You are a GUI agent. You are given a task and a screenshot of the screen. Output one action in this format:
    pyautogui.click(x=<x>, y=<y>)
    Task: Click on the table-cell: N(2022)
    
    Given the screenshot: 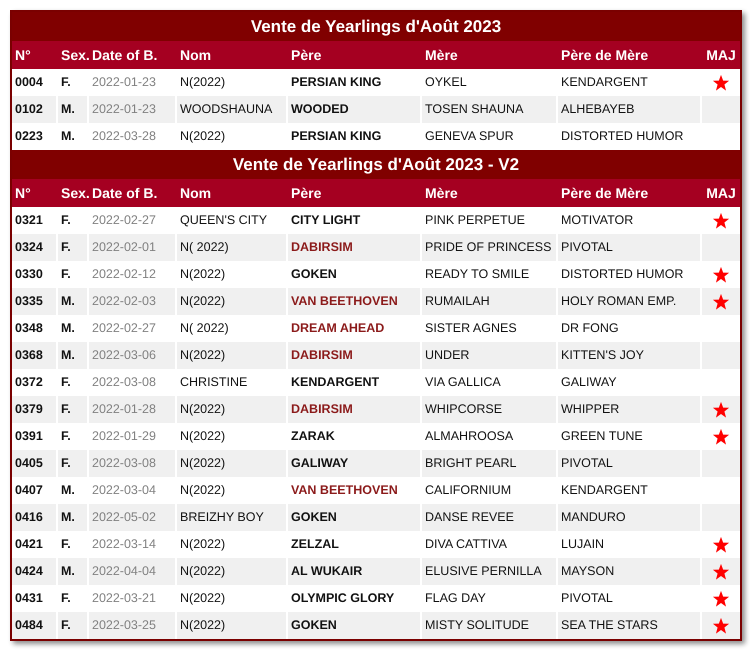 What is the action you would take?
    pyautogui.click(x=232, y=625)
    